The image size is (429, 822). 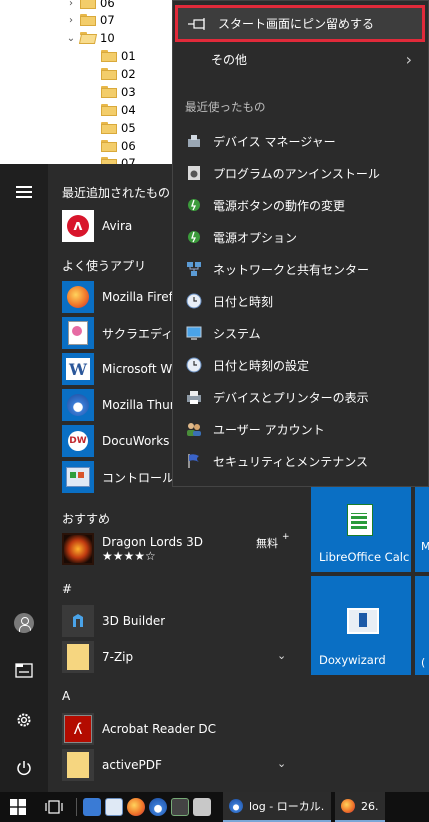 I want to click on app-label: Mozilla Firefox, so click(x=138, y=297).